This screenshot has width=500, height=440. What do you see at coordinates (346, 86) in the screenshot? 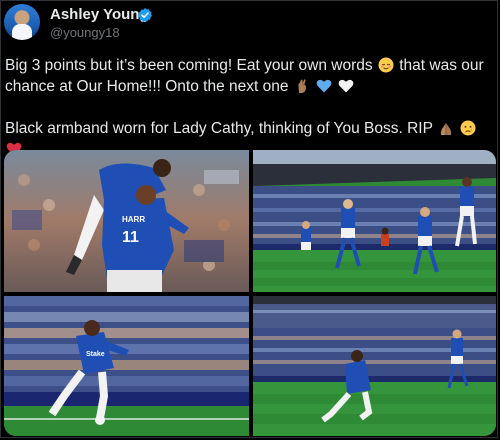
I see `white-heart-emoji` at bounding box center [346, 86].